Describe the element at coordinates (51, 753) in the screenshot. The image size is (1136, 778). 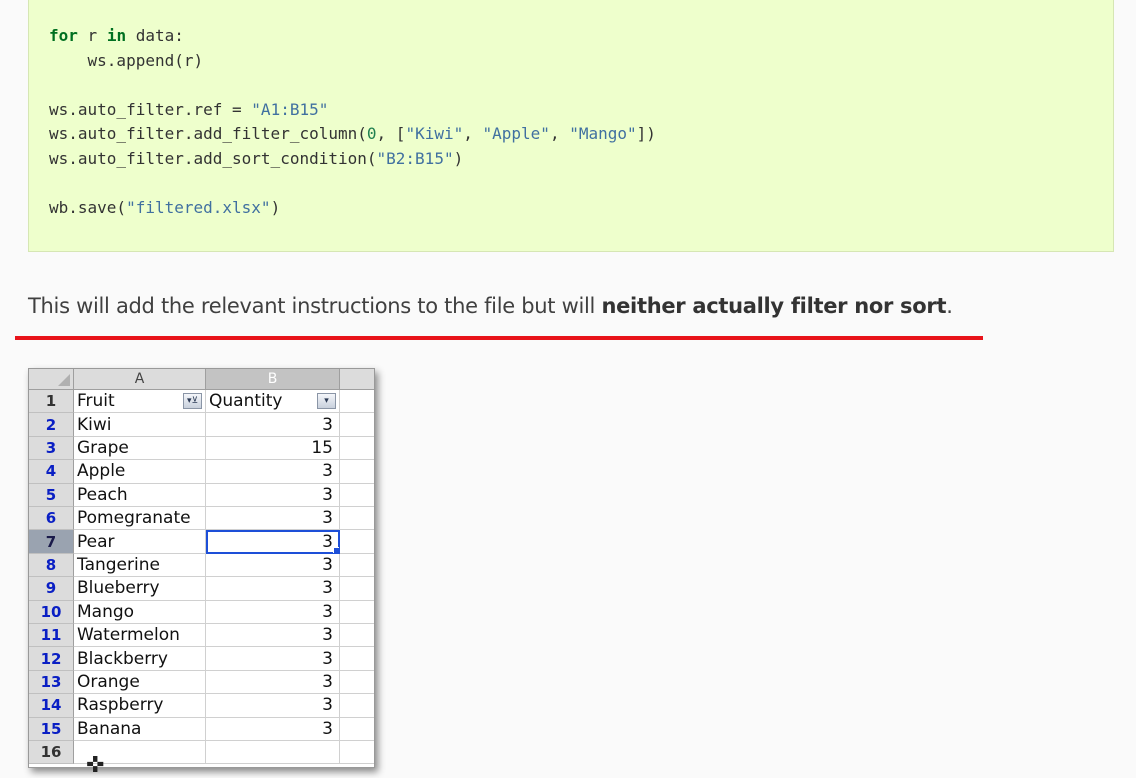
I see `row-number: 16` at that location.